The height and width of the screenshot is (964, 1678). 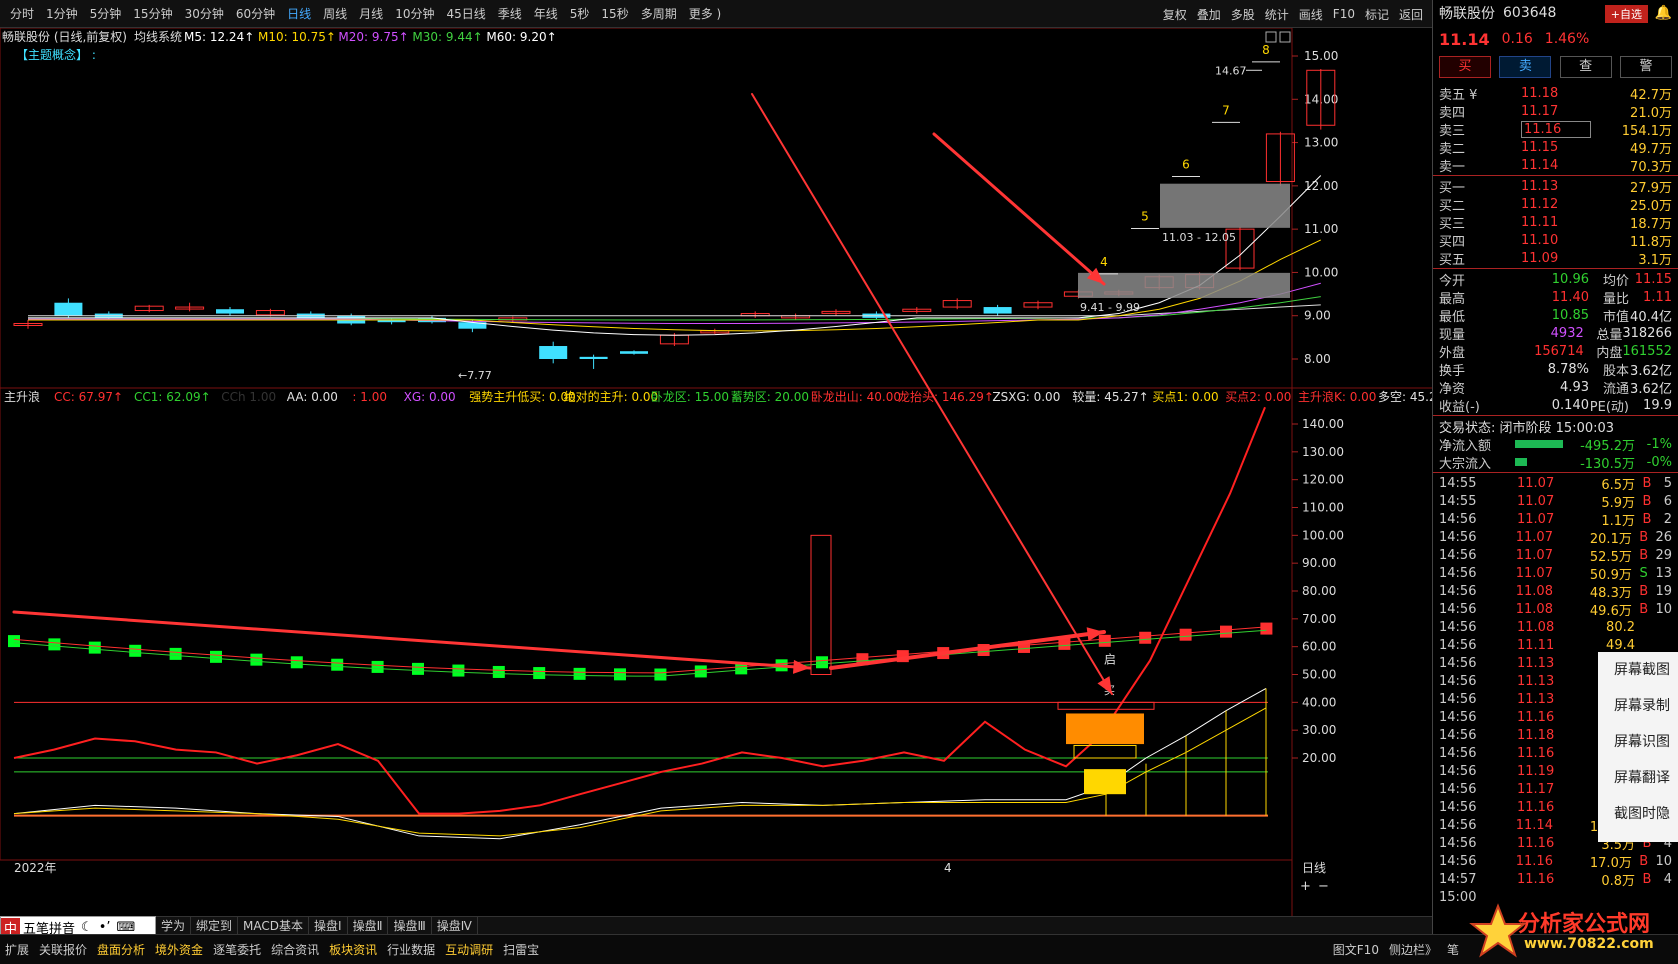 What do you see at coordinates (1175, 14) in the screenshot?
I see `tool-button-0: 复权` at bounding box center [1175, 14].